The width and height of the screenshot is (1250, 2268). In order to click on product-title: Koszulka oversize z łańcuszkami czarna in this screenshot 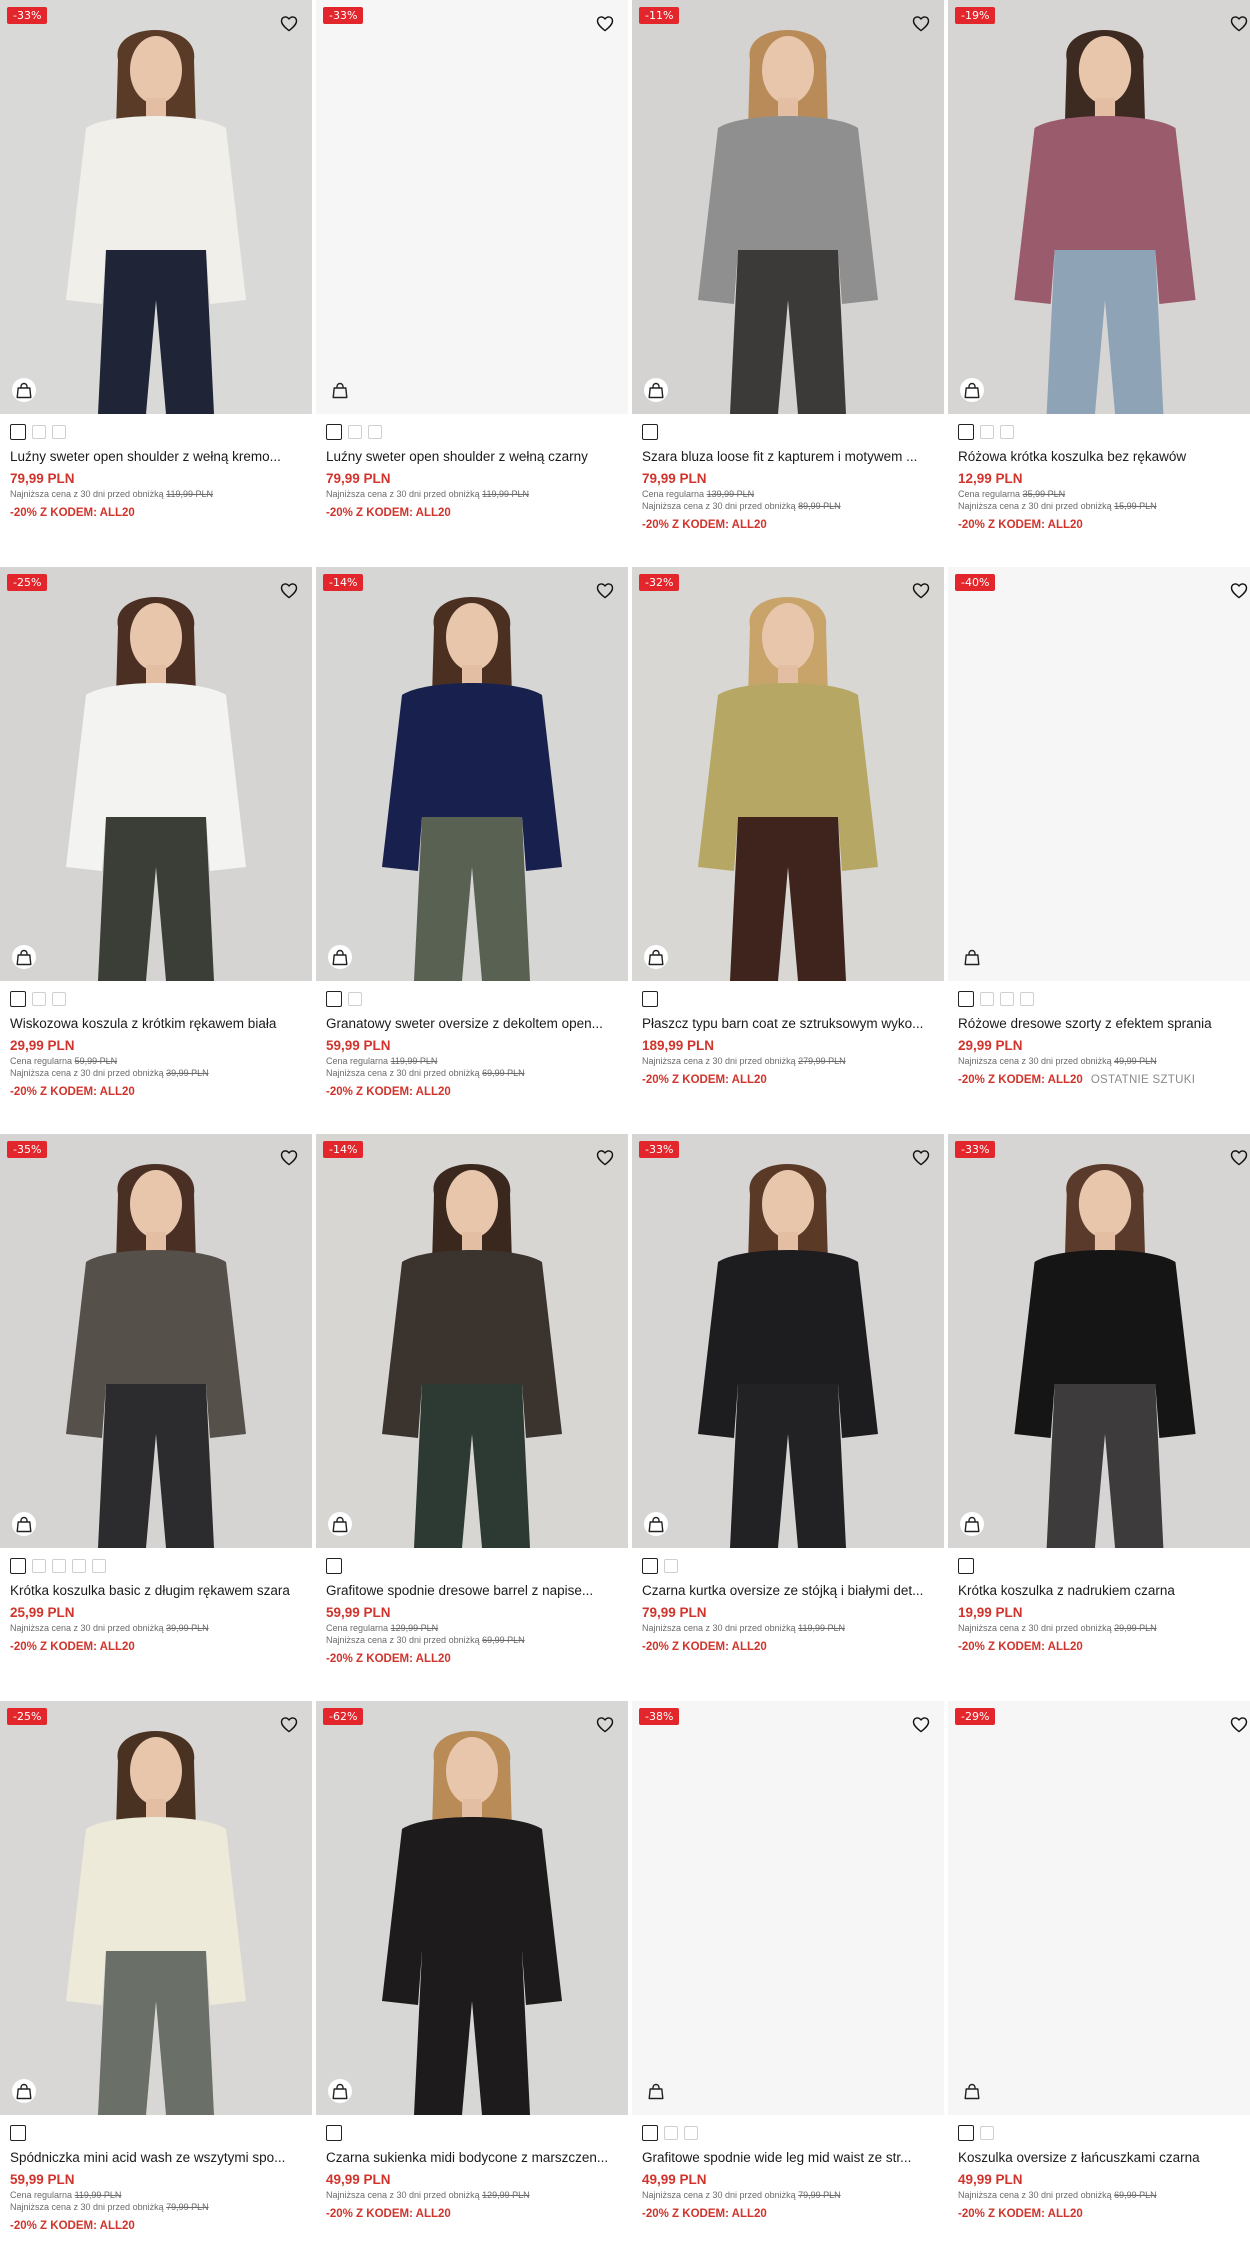, I will do `click(1099, 2154)`.